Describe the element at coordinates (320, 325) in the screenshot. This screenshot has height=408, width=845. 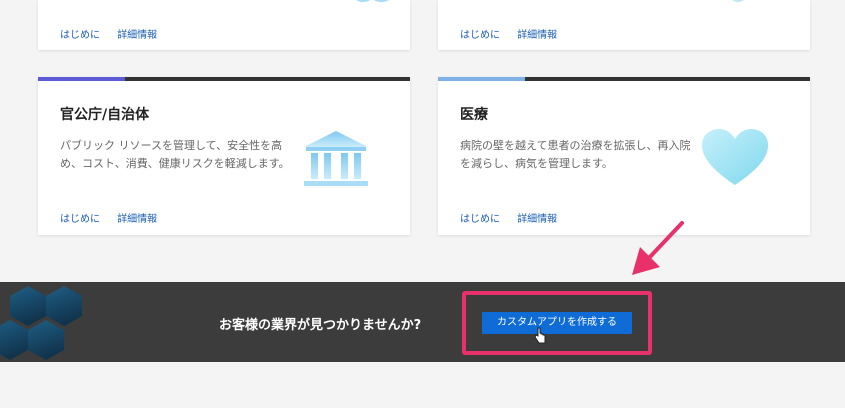
I see `banner-message: お客様の業界が見つかりませんか?` at that location.